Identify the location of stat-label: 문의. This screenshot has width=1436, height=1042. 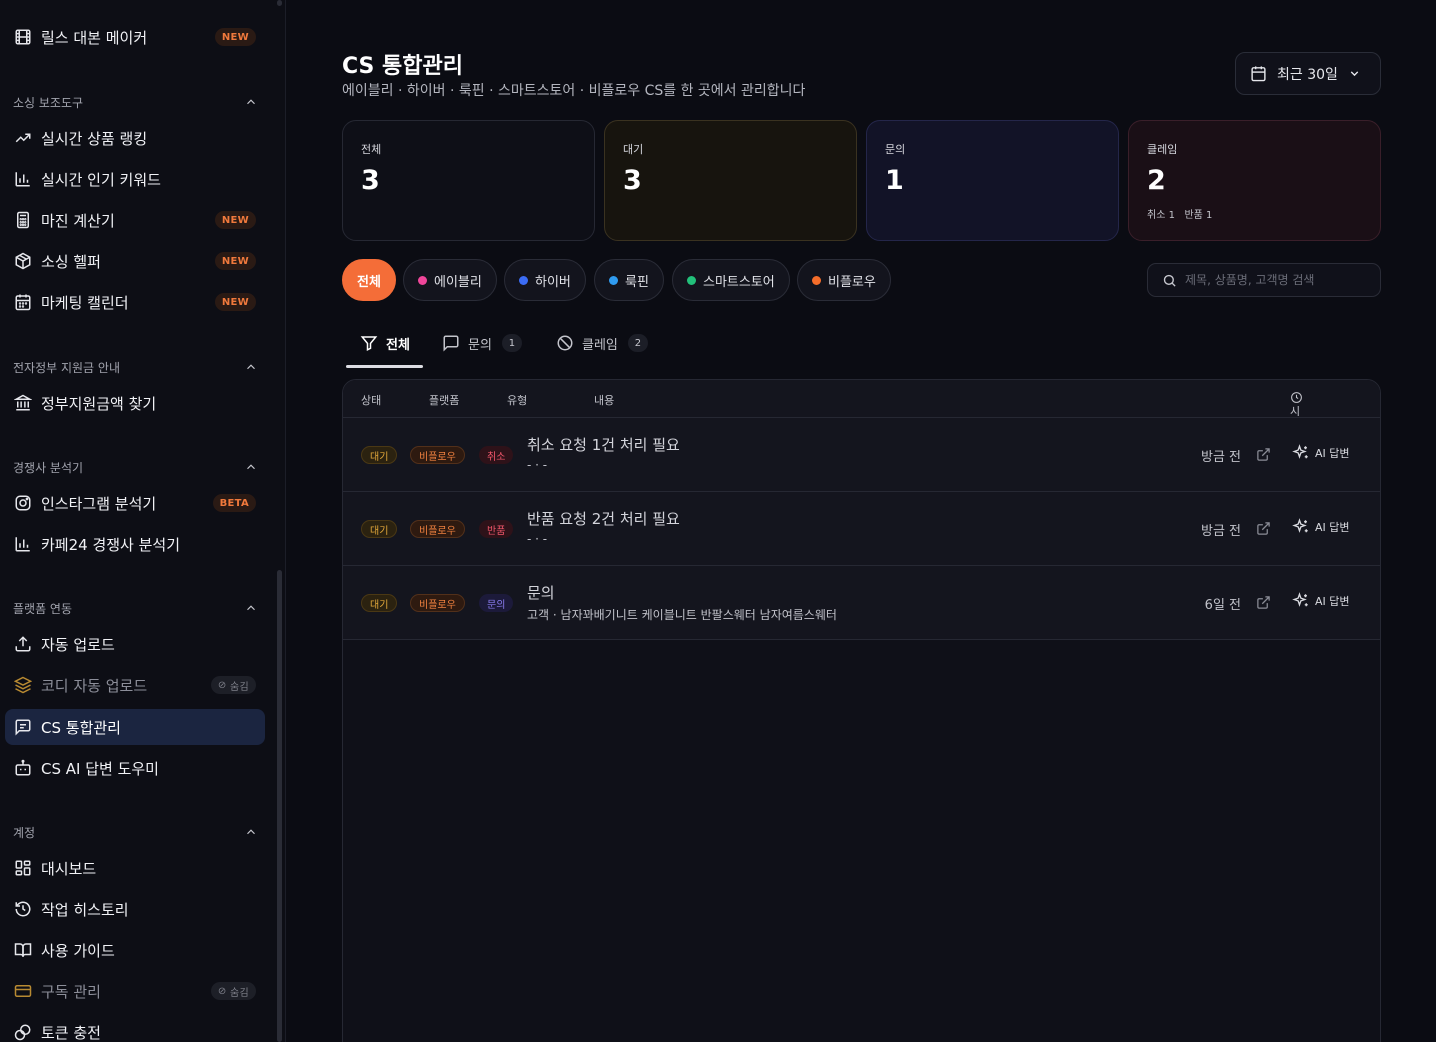
(895, 149).